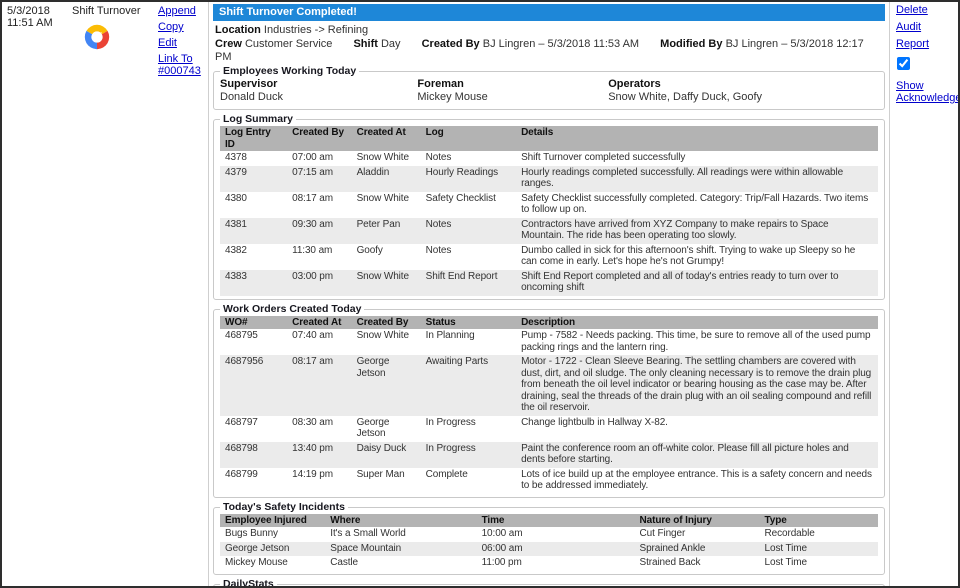 The image size is (960, 588). I want to click on shift-pair: Shift Day, so click(378, 44).